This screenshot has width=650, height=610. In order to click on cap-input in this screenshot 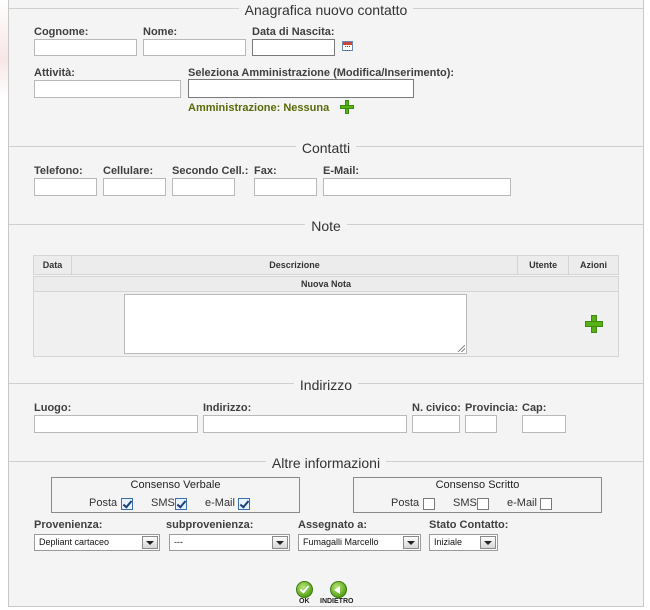, I will do `click(544, 424)`.